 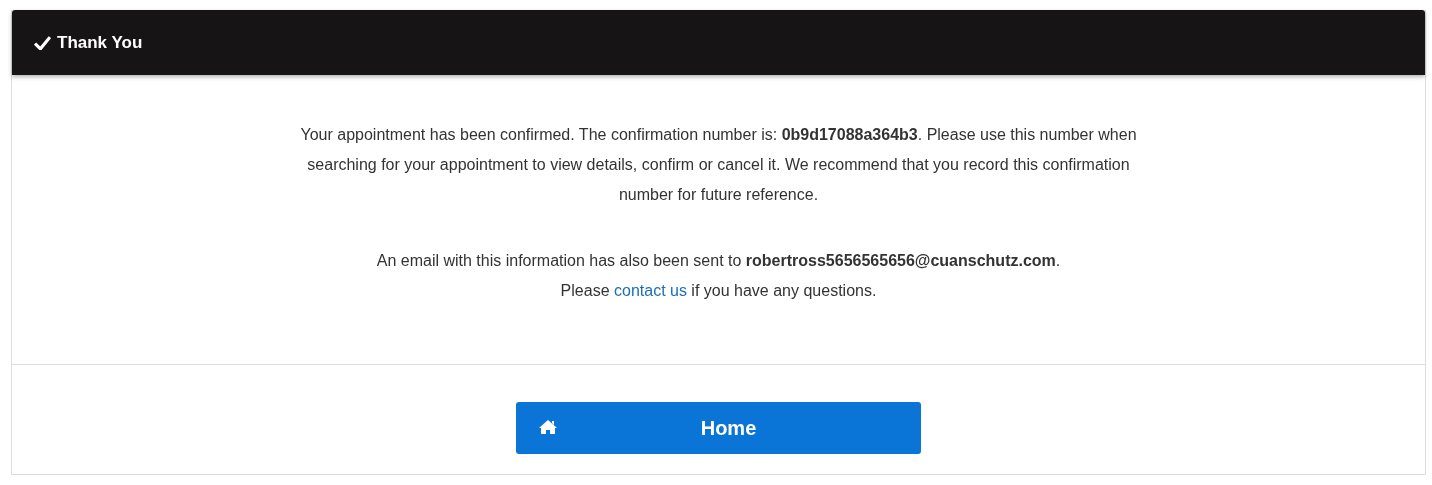 What do you see at coordinates (548, 427) in the screenshot?
I see `home-icon` at bounding box center [548, 427].